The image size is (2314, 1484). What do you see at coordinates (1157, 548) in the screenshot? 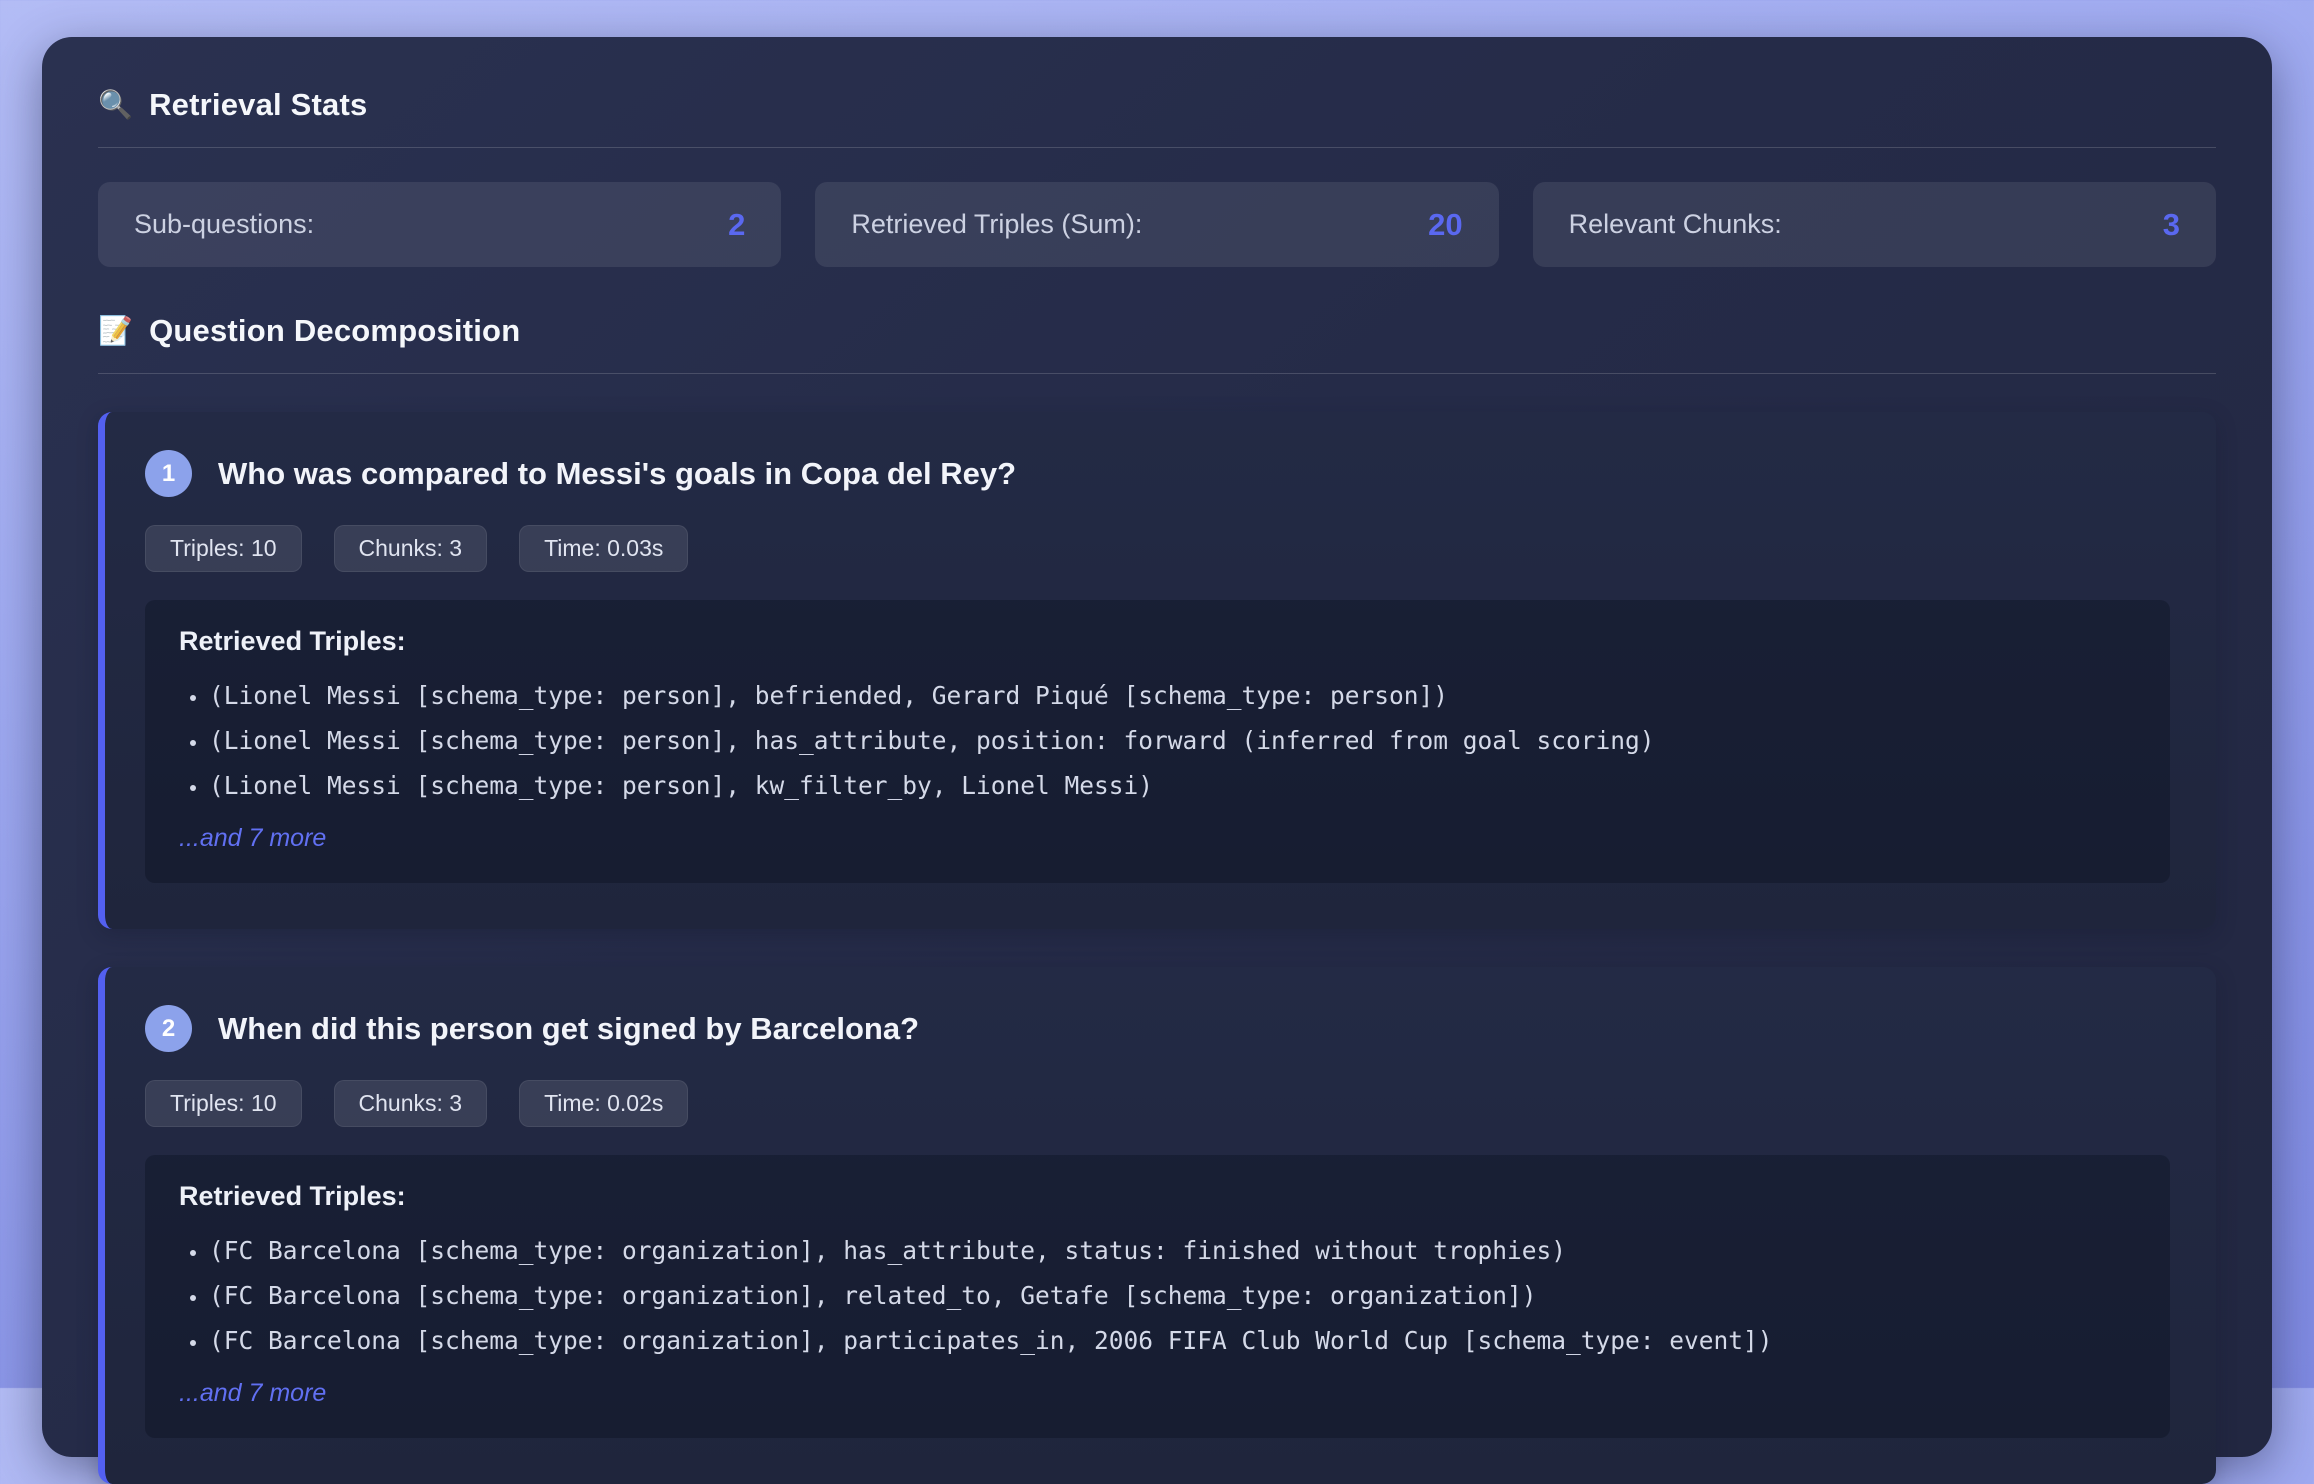
I see `question-metrics-row: Triples: 10 Chunks: 3 Time: 0.03s` at bounding box center [1157, 548].